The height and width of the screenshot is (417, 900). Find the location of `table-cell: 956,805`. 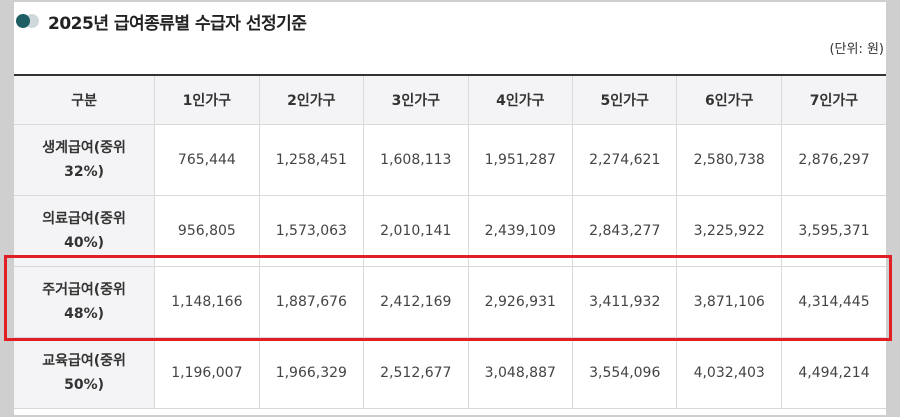

table-cell: 956,805 is located at coordinates (207, 231).